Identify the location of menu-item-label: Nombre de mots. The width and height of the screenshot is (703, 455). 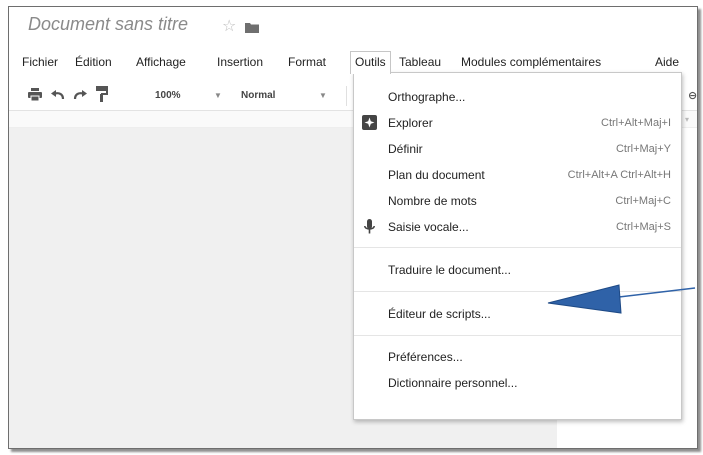
(432, 201).